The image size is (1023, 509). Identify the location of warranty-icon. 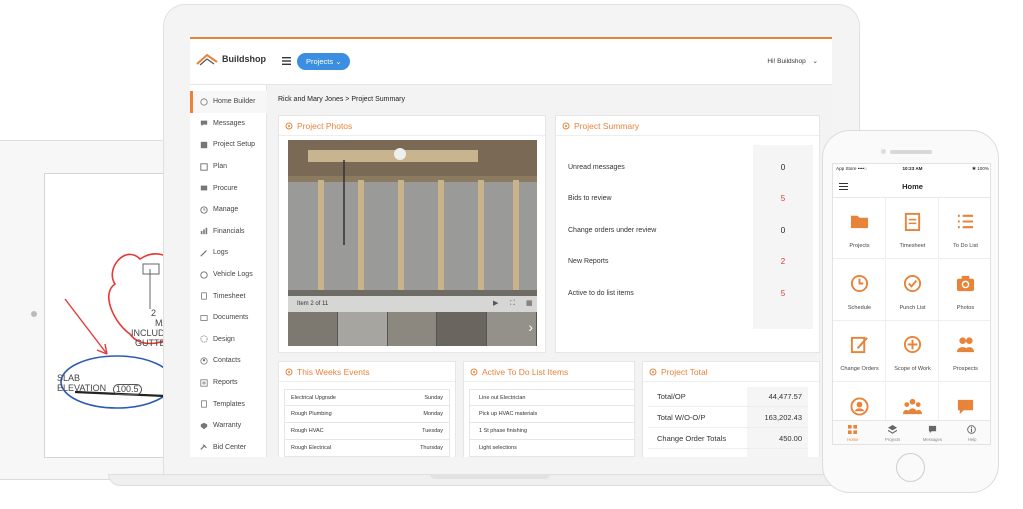
(204, 425).